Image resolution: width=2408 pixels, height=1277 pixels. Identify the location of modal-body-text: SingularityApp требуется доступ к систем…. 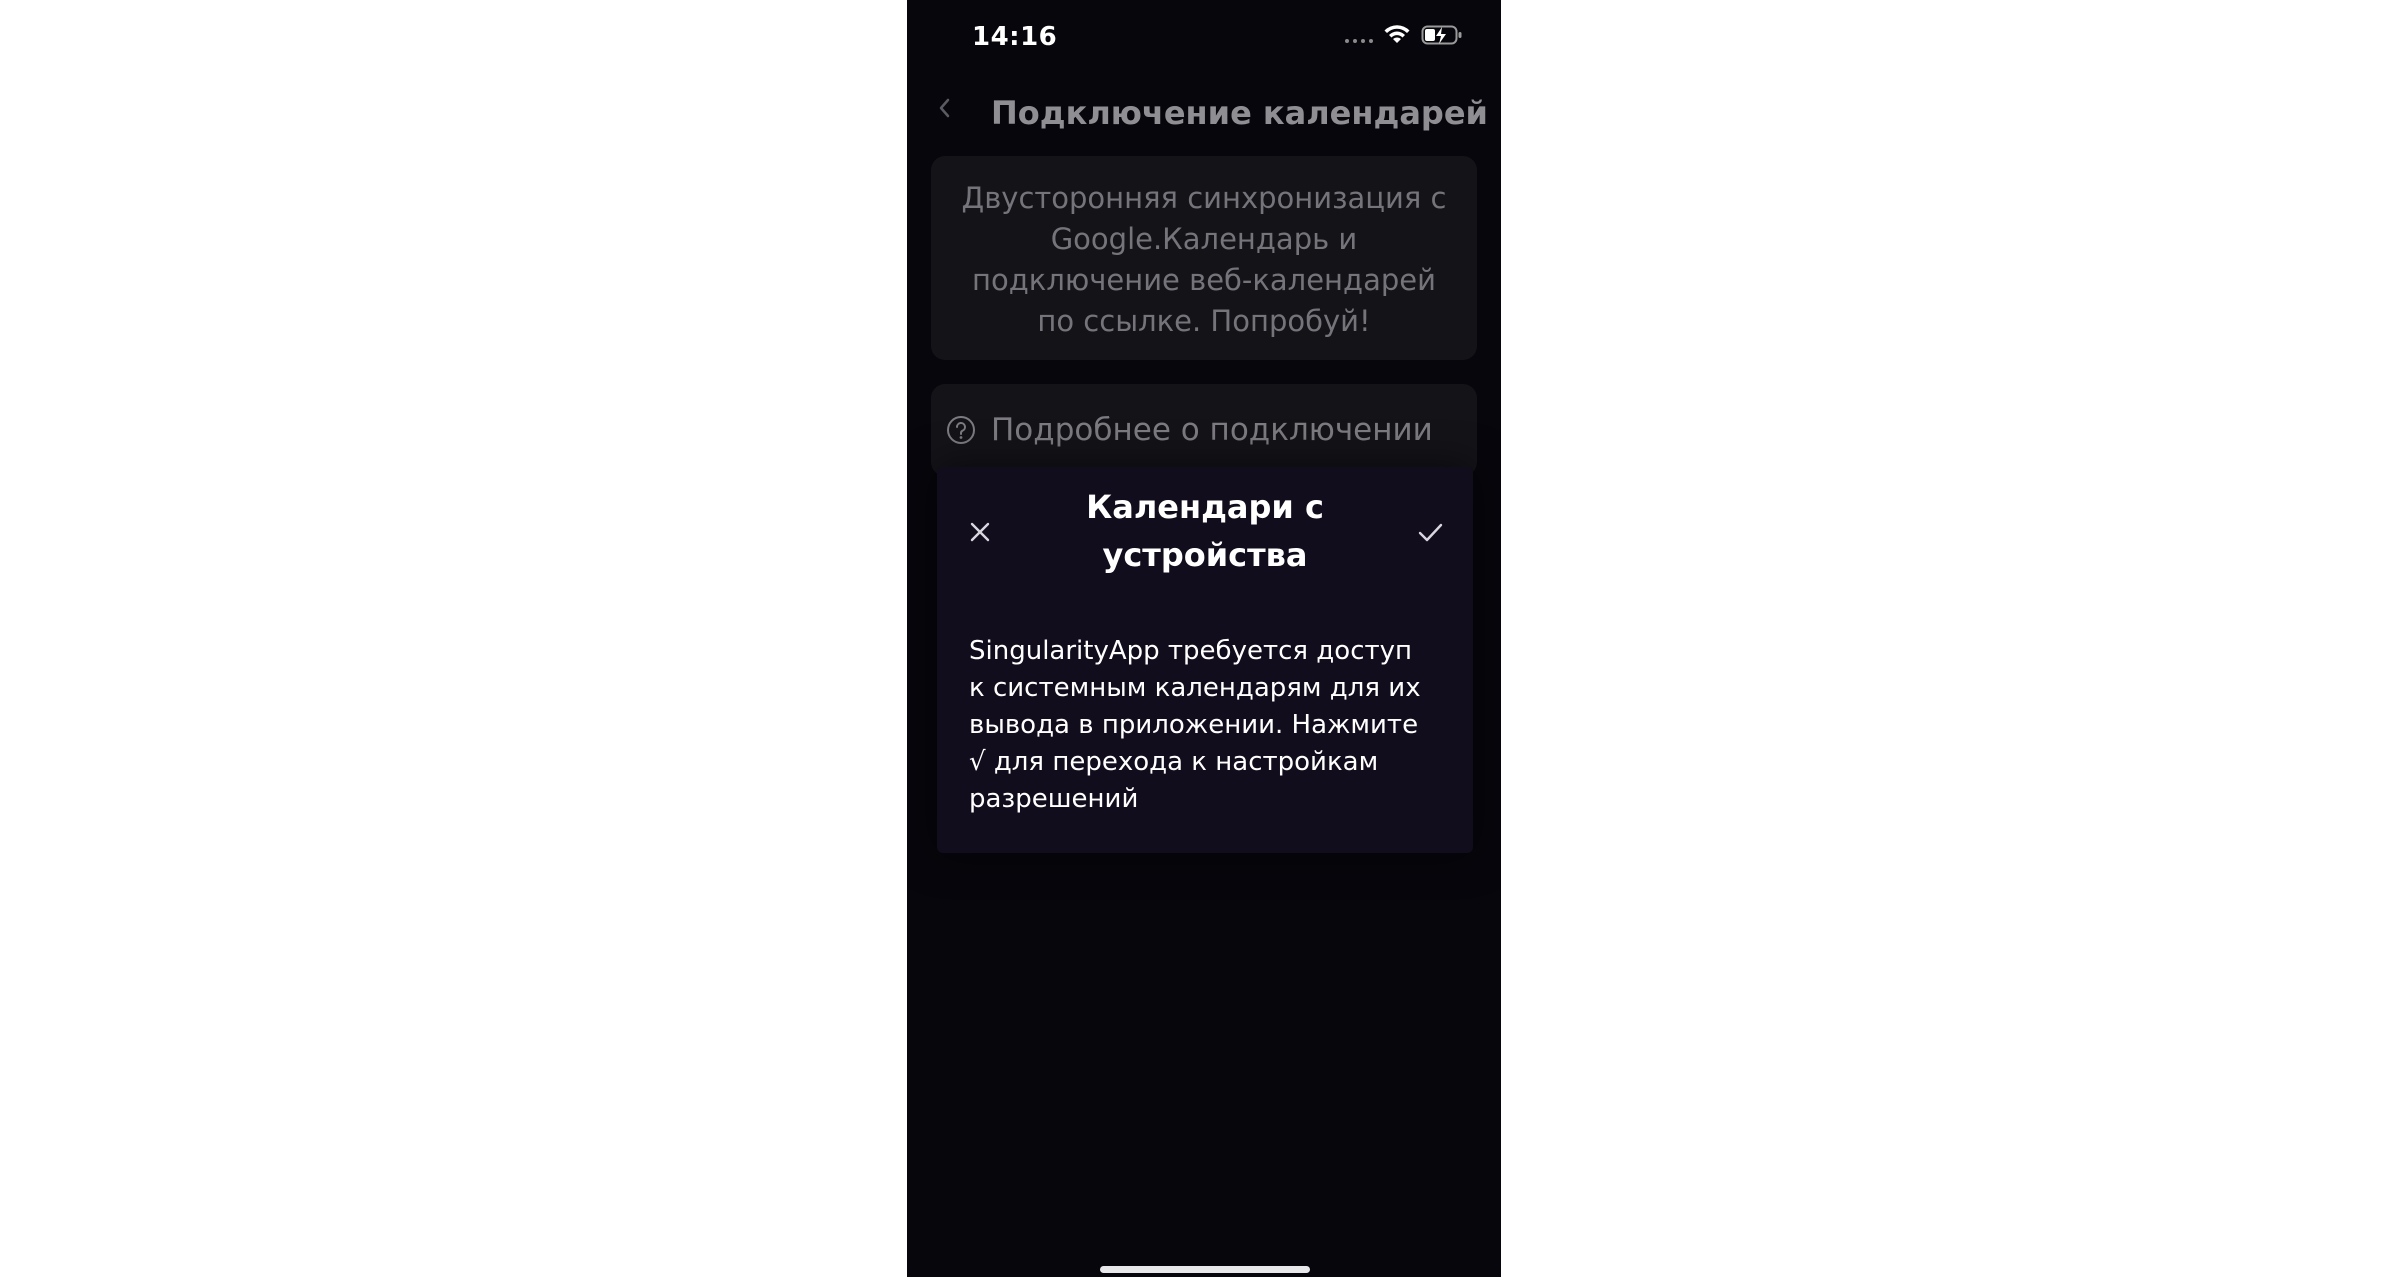
(1195, 725).